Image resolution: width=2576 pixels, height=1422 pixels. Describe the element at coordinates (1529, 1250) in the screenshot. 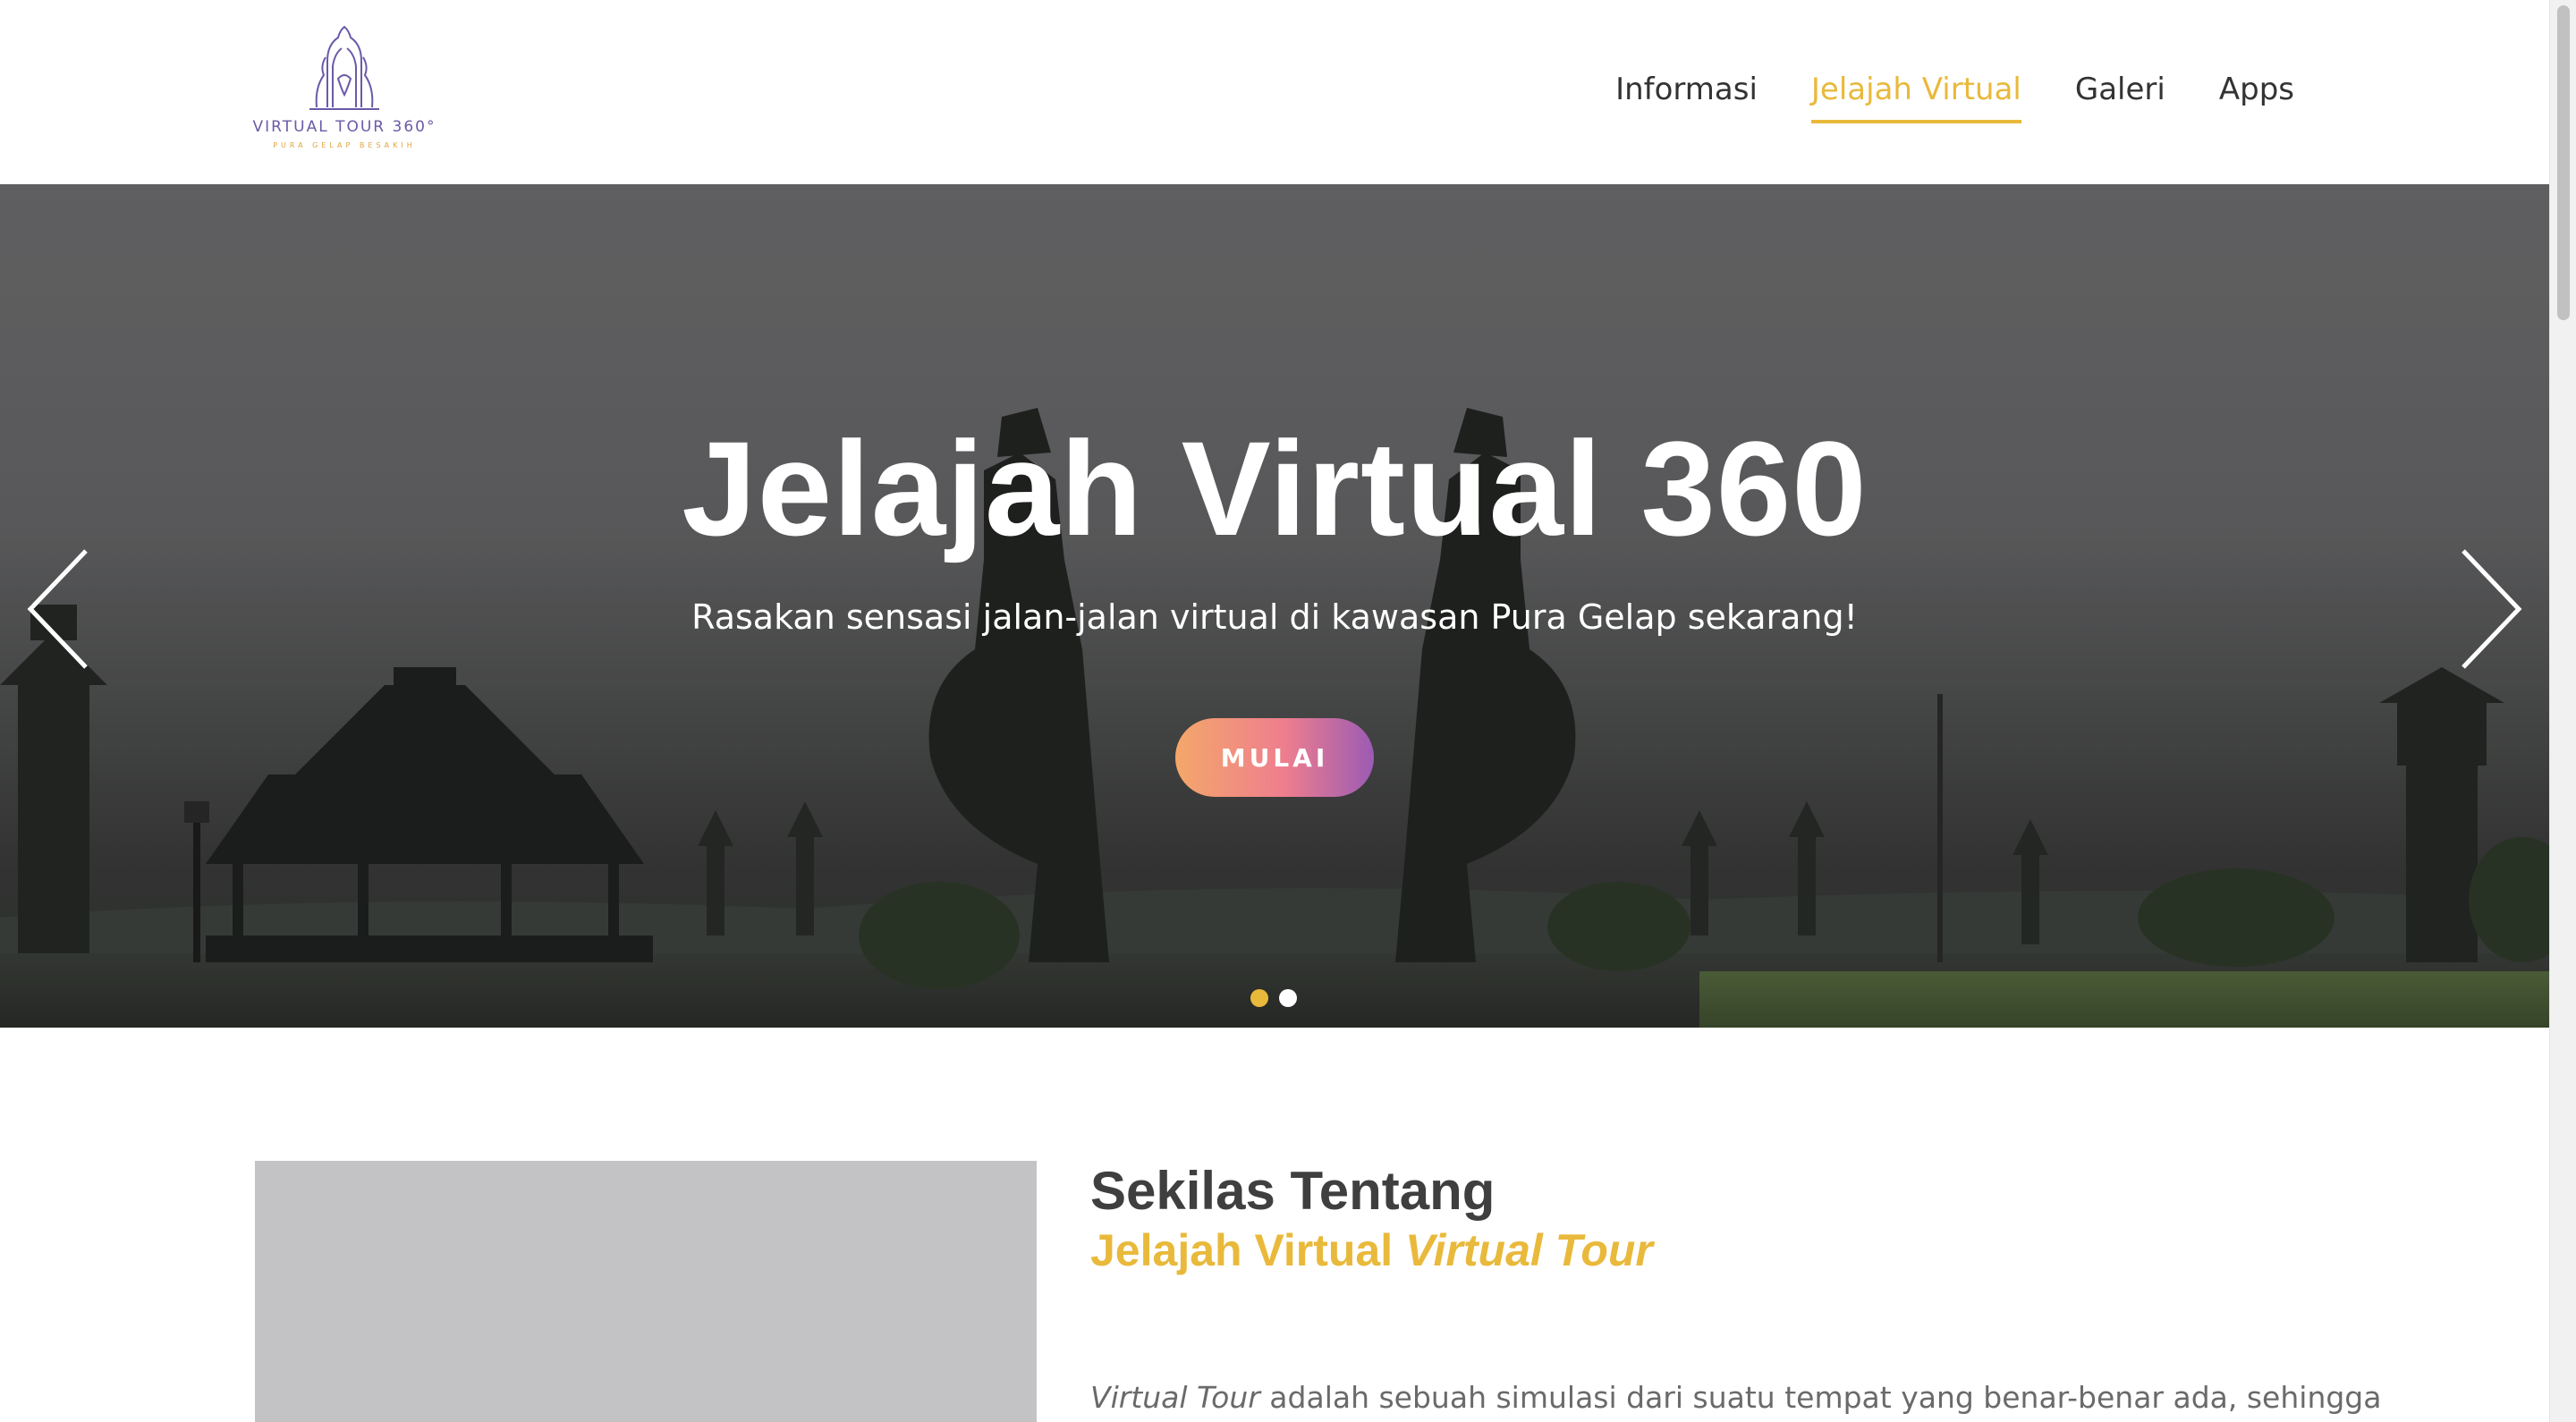

I see `about-subtitle-italic: Virtual Tour` at that location.